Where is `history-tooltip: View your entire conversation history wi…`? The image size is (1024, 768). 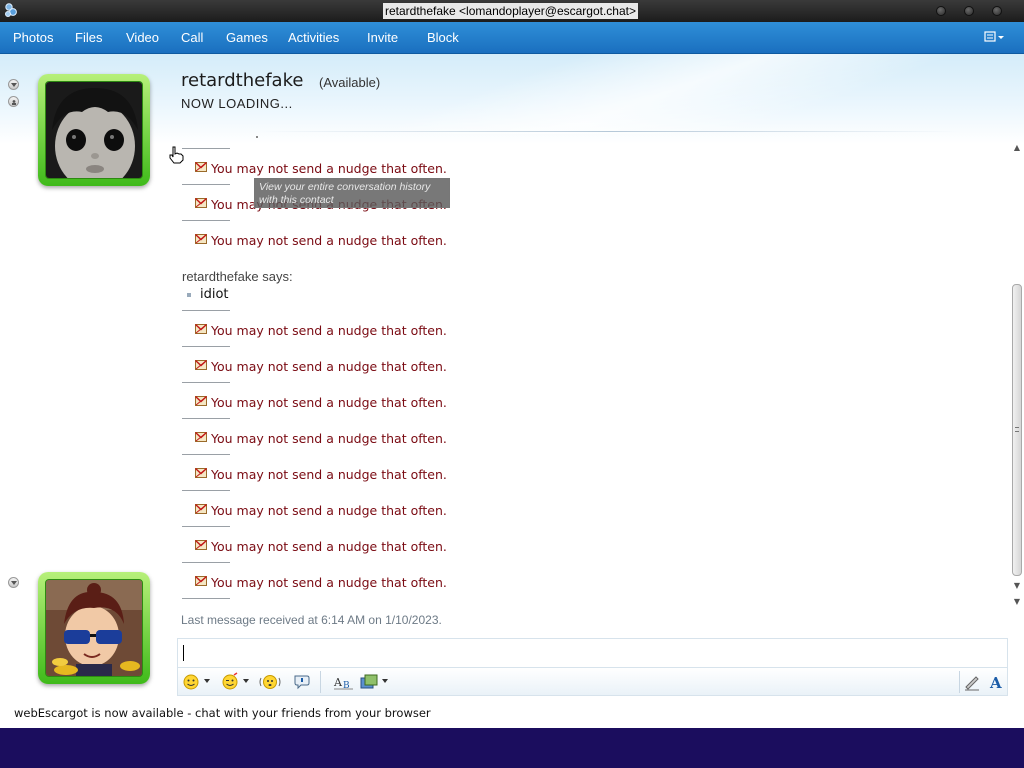
history-tooltip: View your entire conversation history wi… is located at coordinates (352, 193).